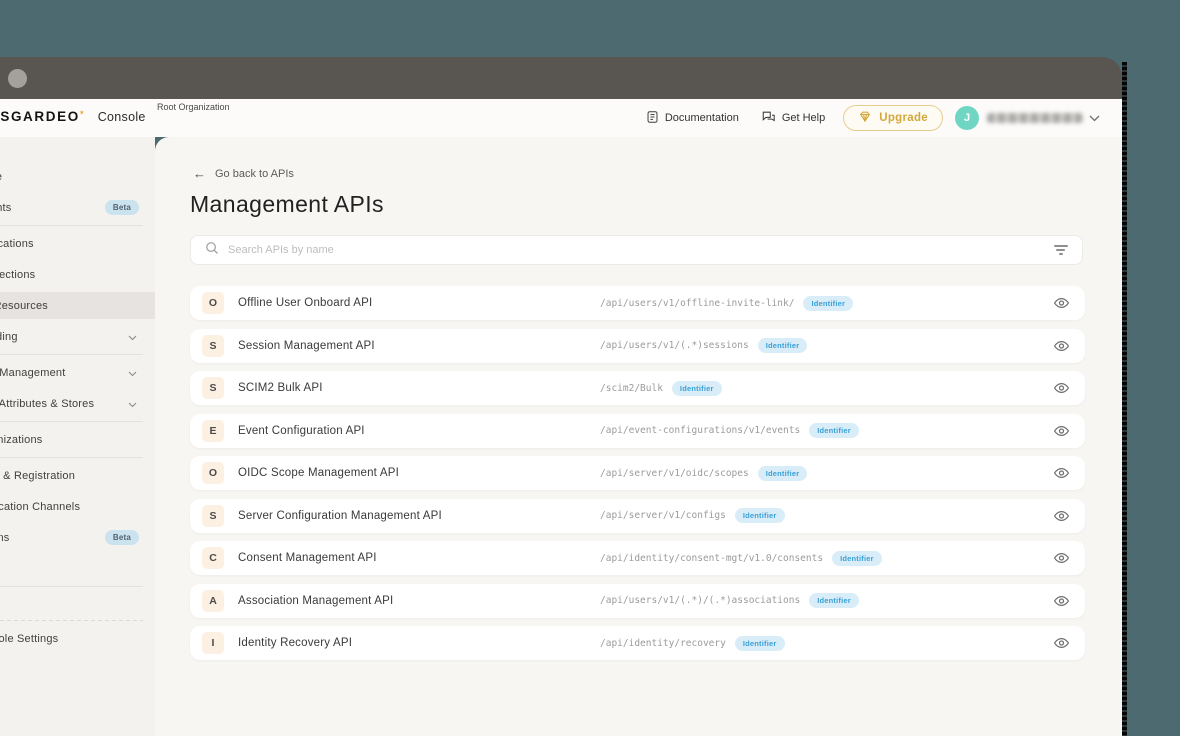 This screenshot has height=736, width=1180. Describe the element at coordinates (865, 118) in the screenshot. I see `gem-icon` at that location.